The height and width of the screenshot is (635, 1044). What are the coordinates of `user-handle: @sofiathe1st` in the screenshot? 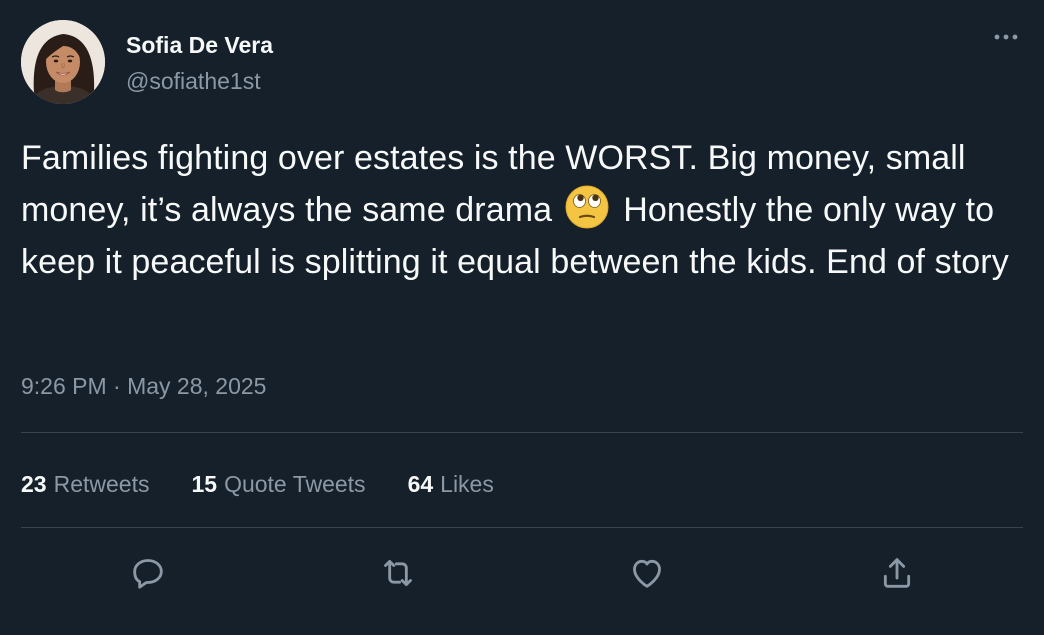 It's located at (199, 81).